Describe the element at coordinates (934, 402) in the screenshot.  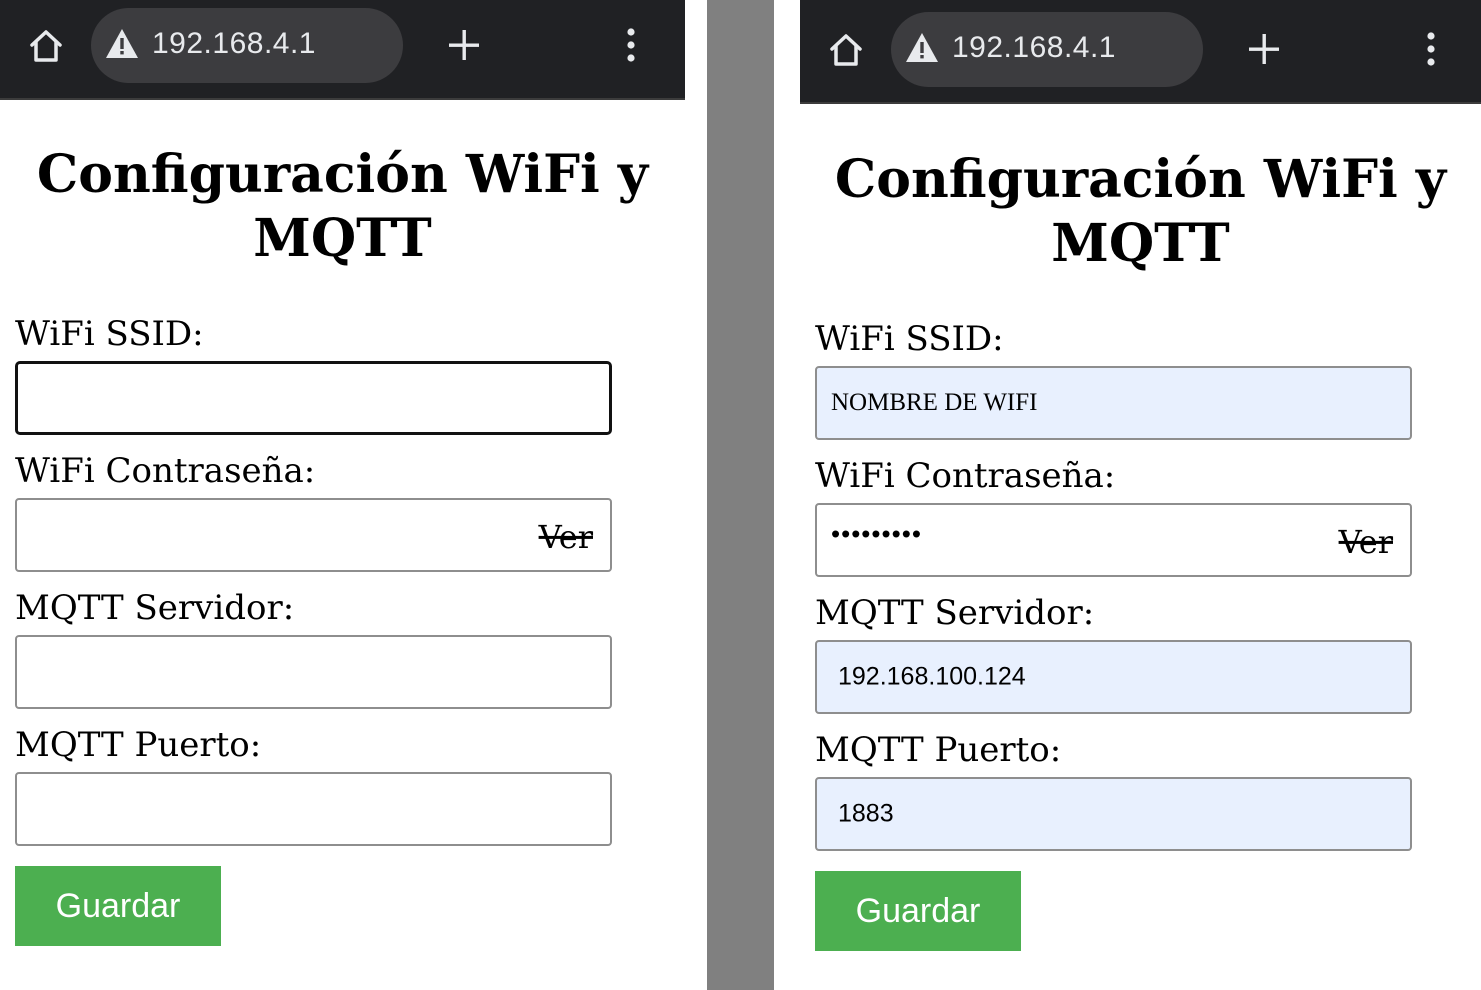
I see `ssid-value: NOMBRE DE WIFI` at that location.